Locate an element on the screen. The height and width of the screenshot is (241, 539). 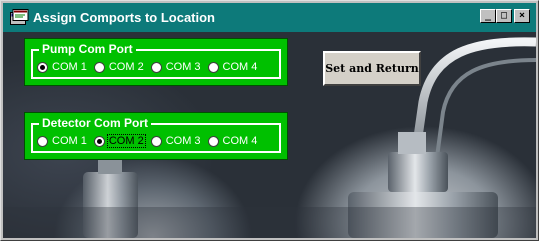
pump-com-port-group: Pump Com Port COM 1 COM 2 COM 3 COM 4 is located at coordinates (156, 62).